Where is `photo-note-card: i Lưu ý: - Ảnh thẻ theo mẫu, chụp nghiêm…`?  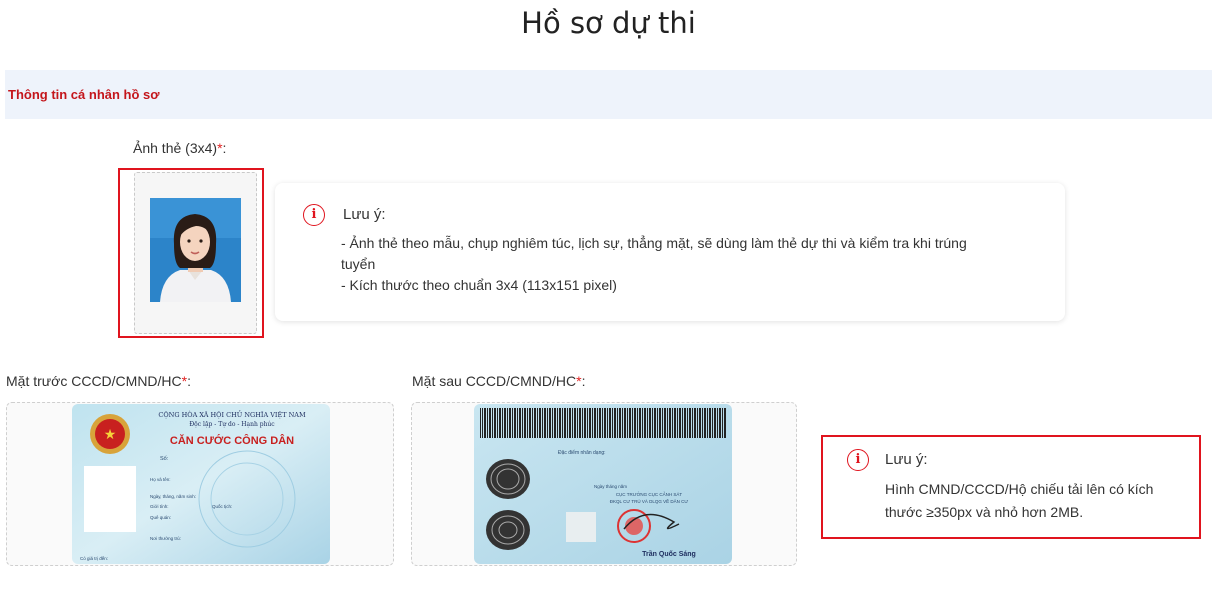
photo-note-card: i Lưu ý: - Ảnh thẻ theo mẫu, chụp nghiêm… is located at coordinates (670, 252).